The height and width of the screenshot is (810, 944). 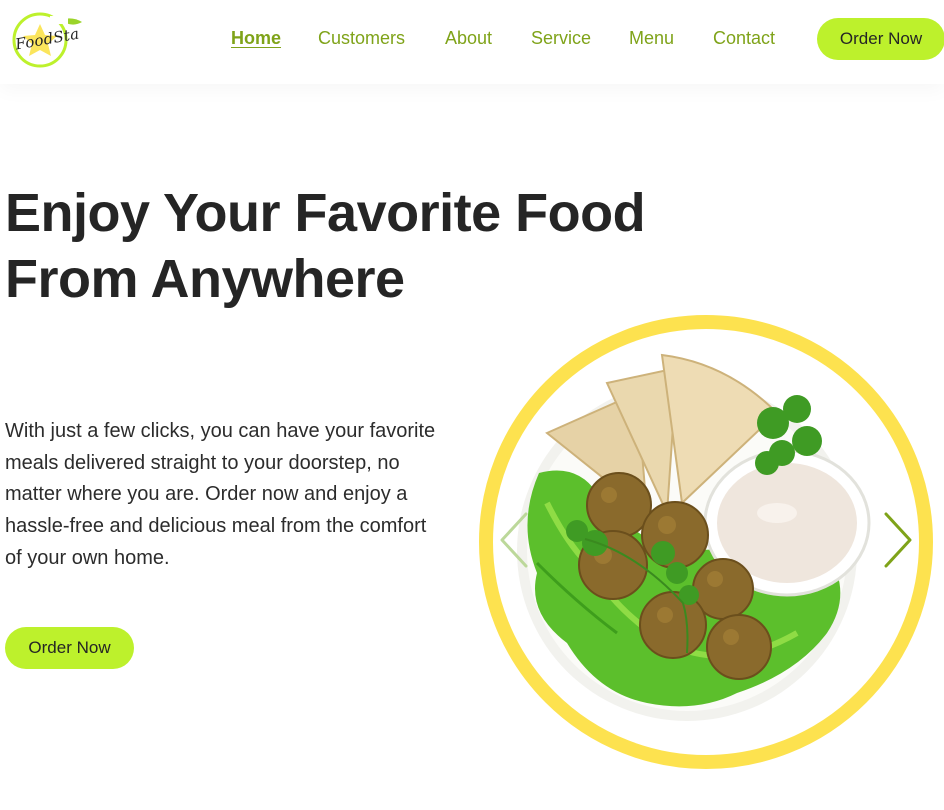 What do you see at coordinates (651, 38) in the screenshot?
I see `nav-item-menu: Menu` at bounding box center [651, 38].